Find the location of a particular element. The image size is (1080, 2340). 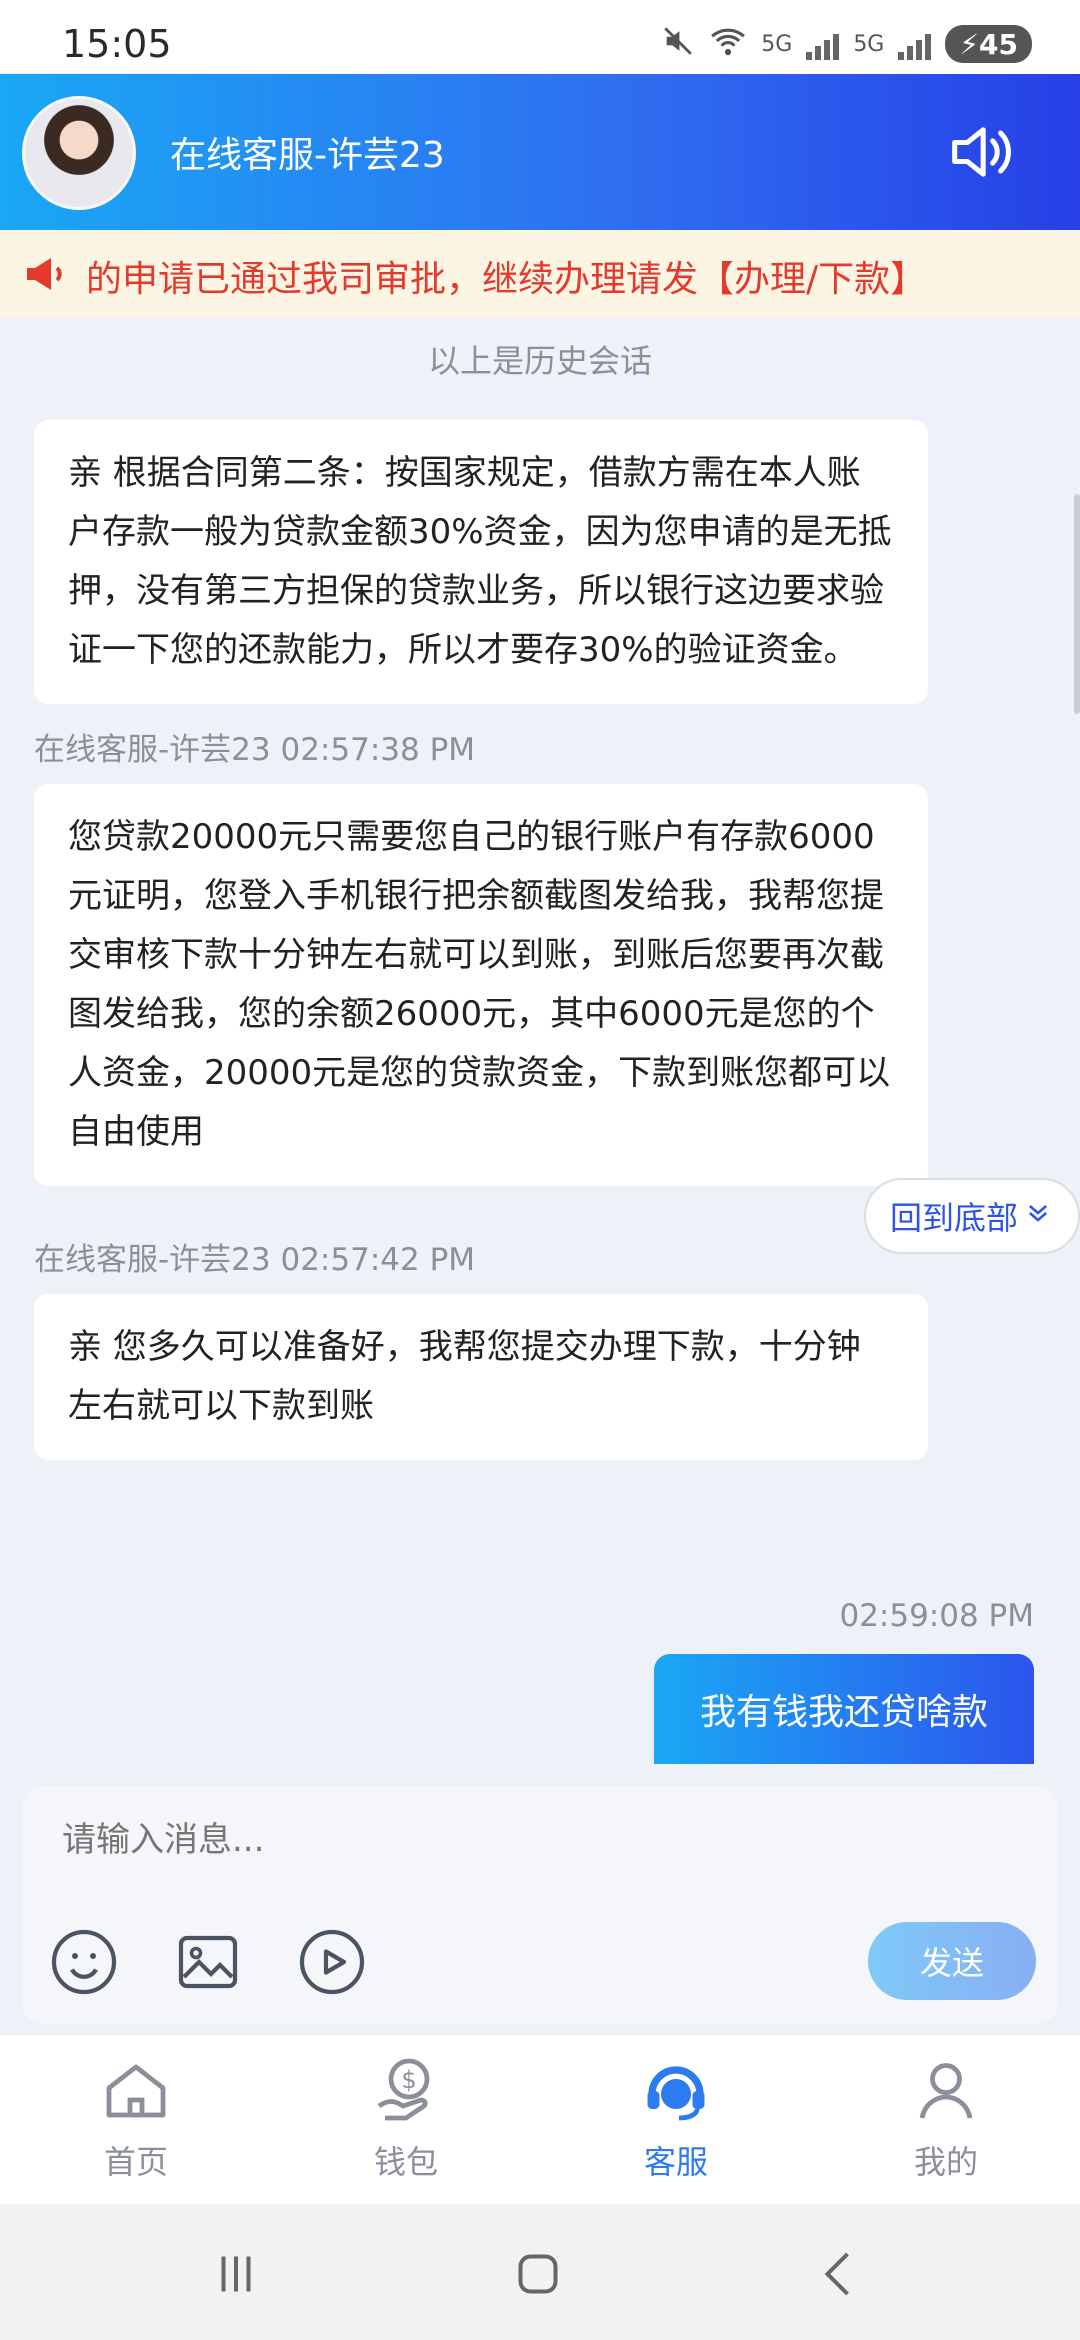

message-meta: 02:59:08 PM is located at coordinates (936, 1616).